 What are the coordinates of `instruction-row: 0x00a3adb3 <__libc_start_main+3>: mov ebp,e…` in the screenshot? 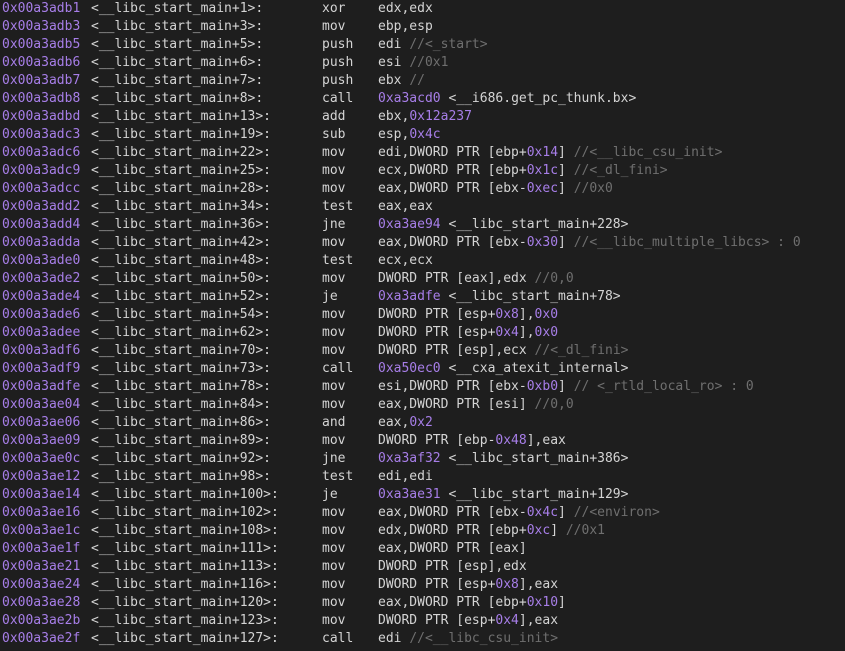 It's located at (422, 27).